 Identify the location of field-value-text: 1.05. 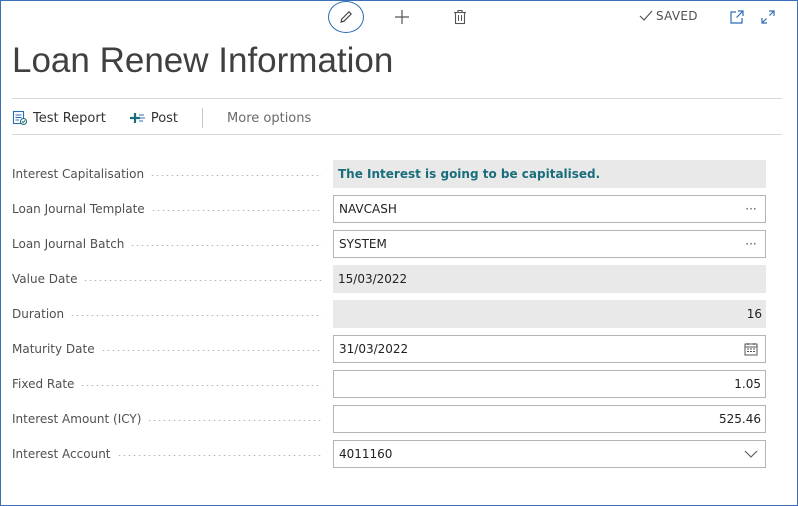
(747, 384).